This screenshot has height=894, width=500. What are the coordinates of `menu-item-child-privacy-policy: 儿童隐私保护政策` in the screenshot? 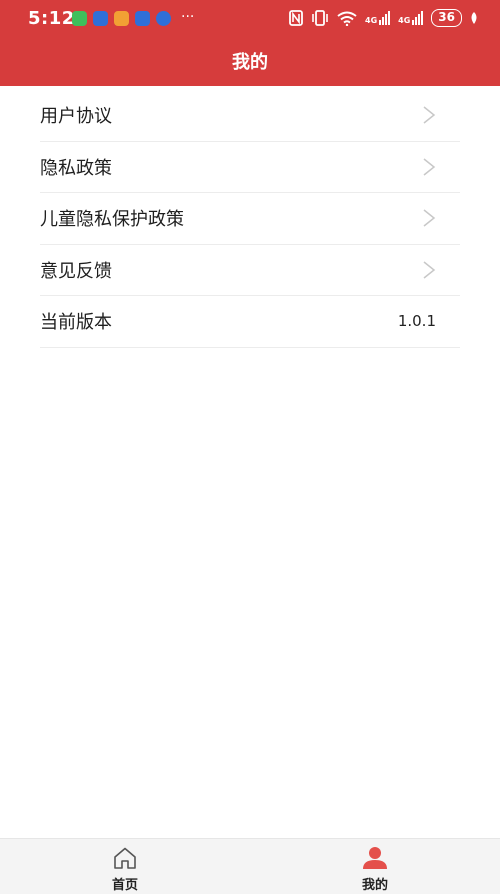 It's located at (250, 219).